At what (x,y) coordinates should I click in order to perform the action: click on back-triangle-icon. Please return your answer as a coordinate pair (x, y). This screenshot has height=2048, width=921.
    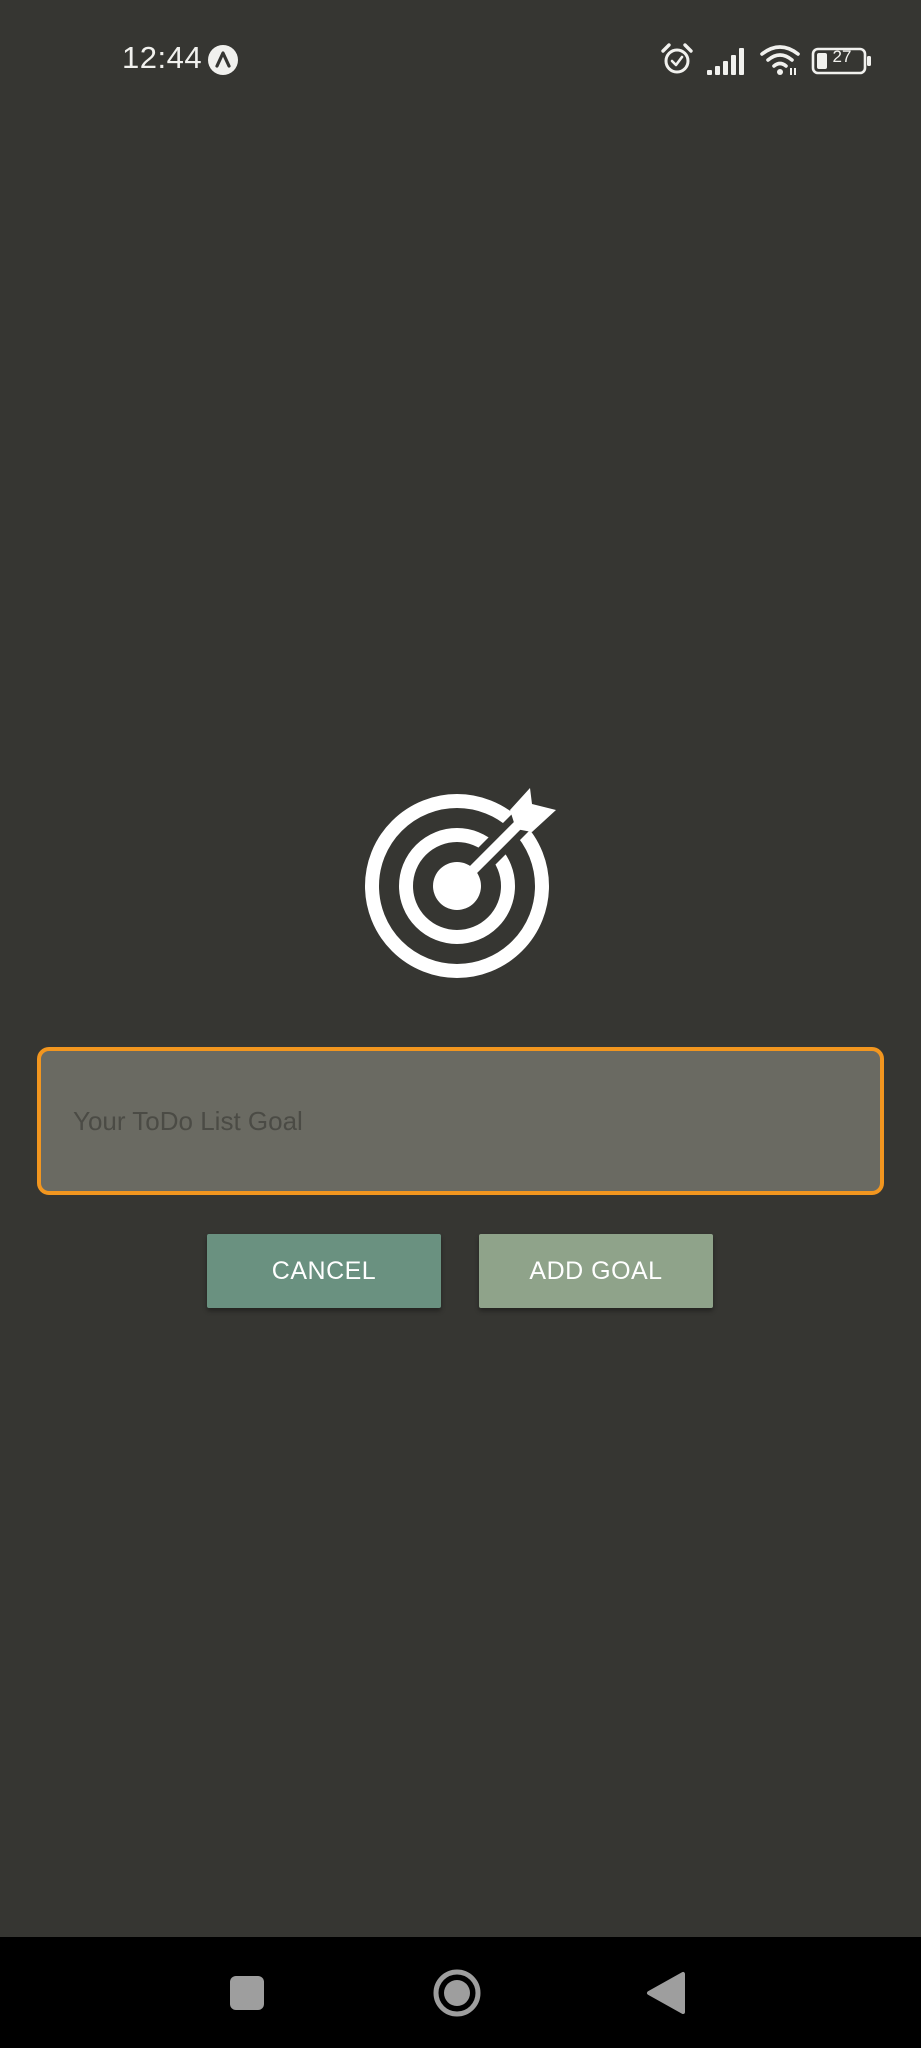
    Looking at the image, I should click on (666, 1993).